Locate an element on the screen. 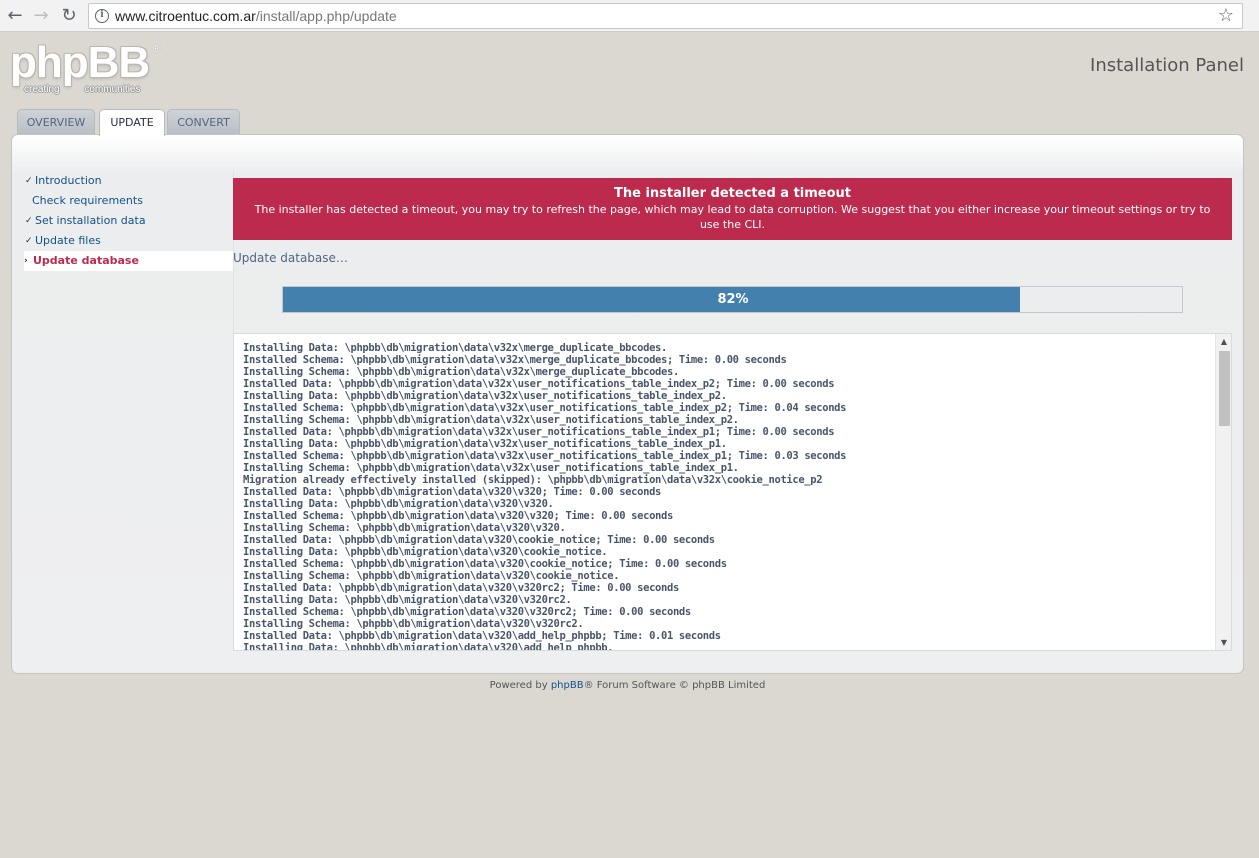 The width and height of the screenshot is (1259, 858). current-step-icon: › is located at coordinates (26, 261).